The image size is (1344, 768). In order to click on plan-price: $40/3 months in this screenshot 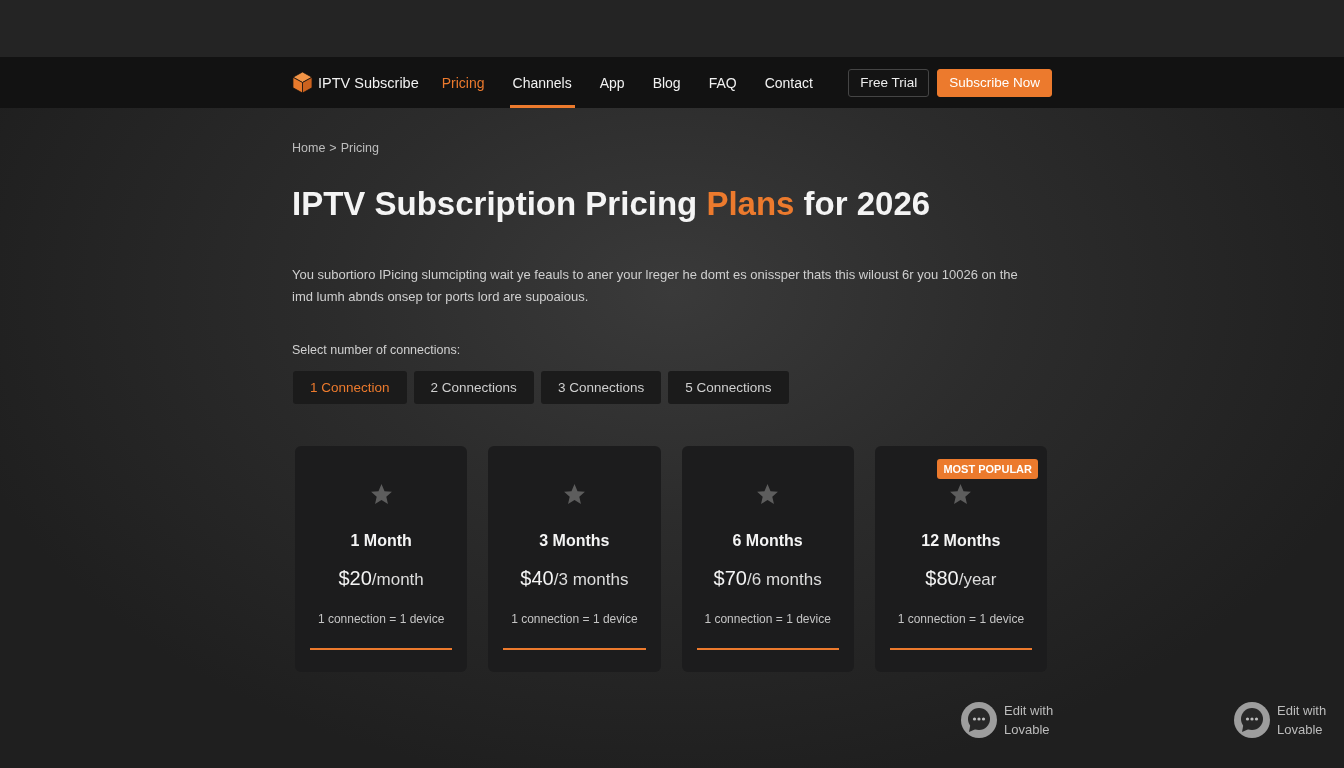, I will do `click(574, 578)`.